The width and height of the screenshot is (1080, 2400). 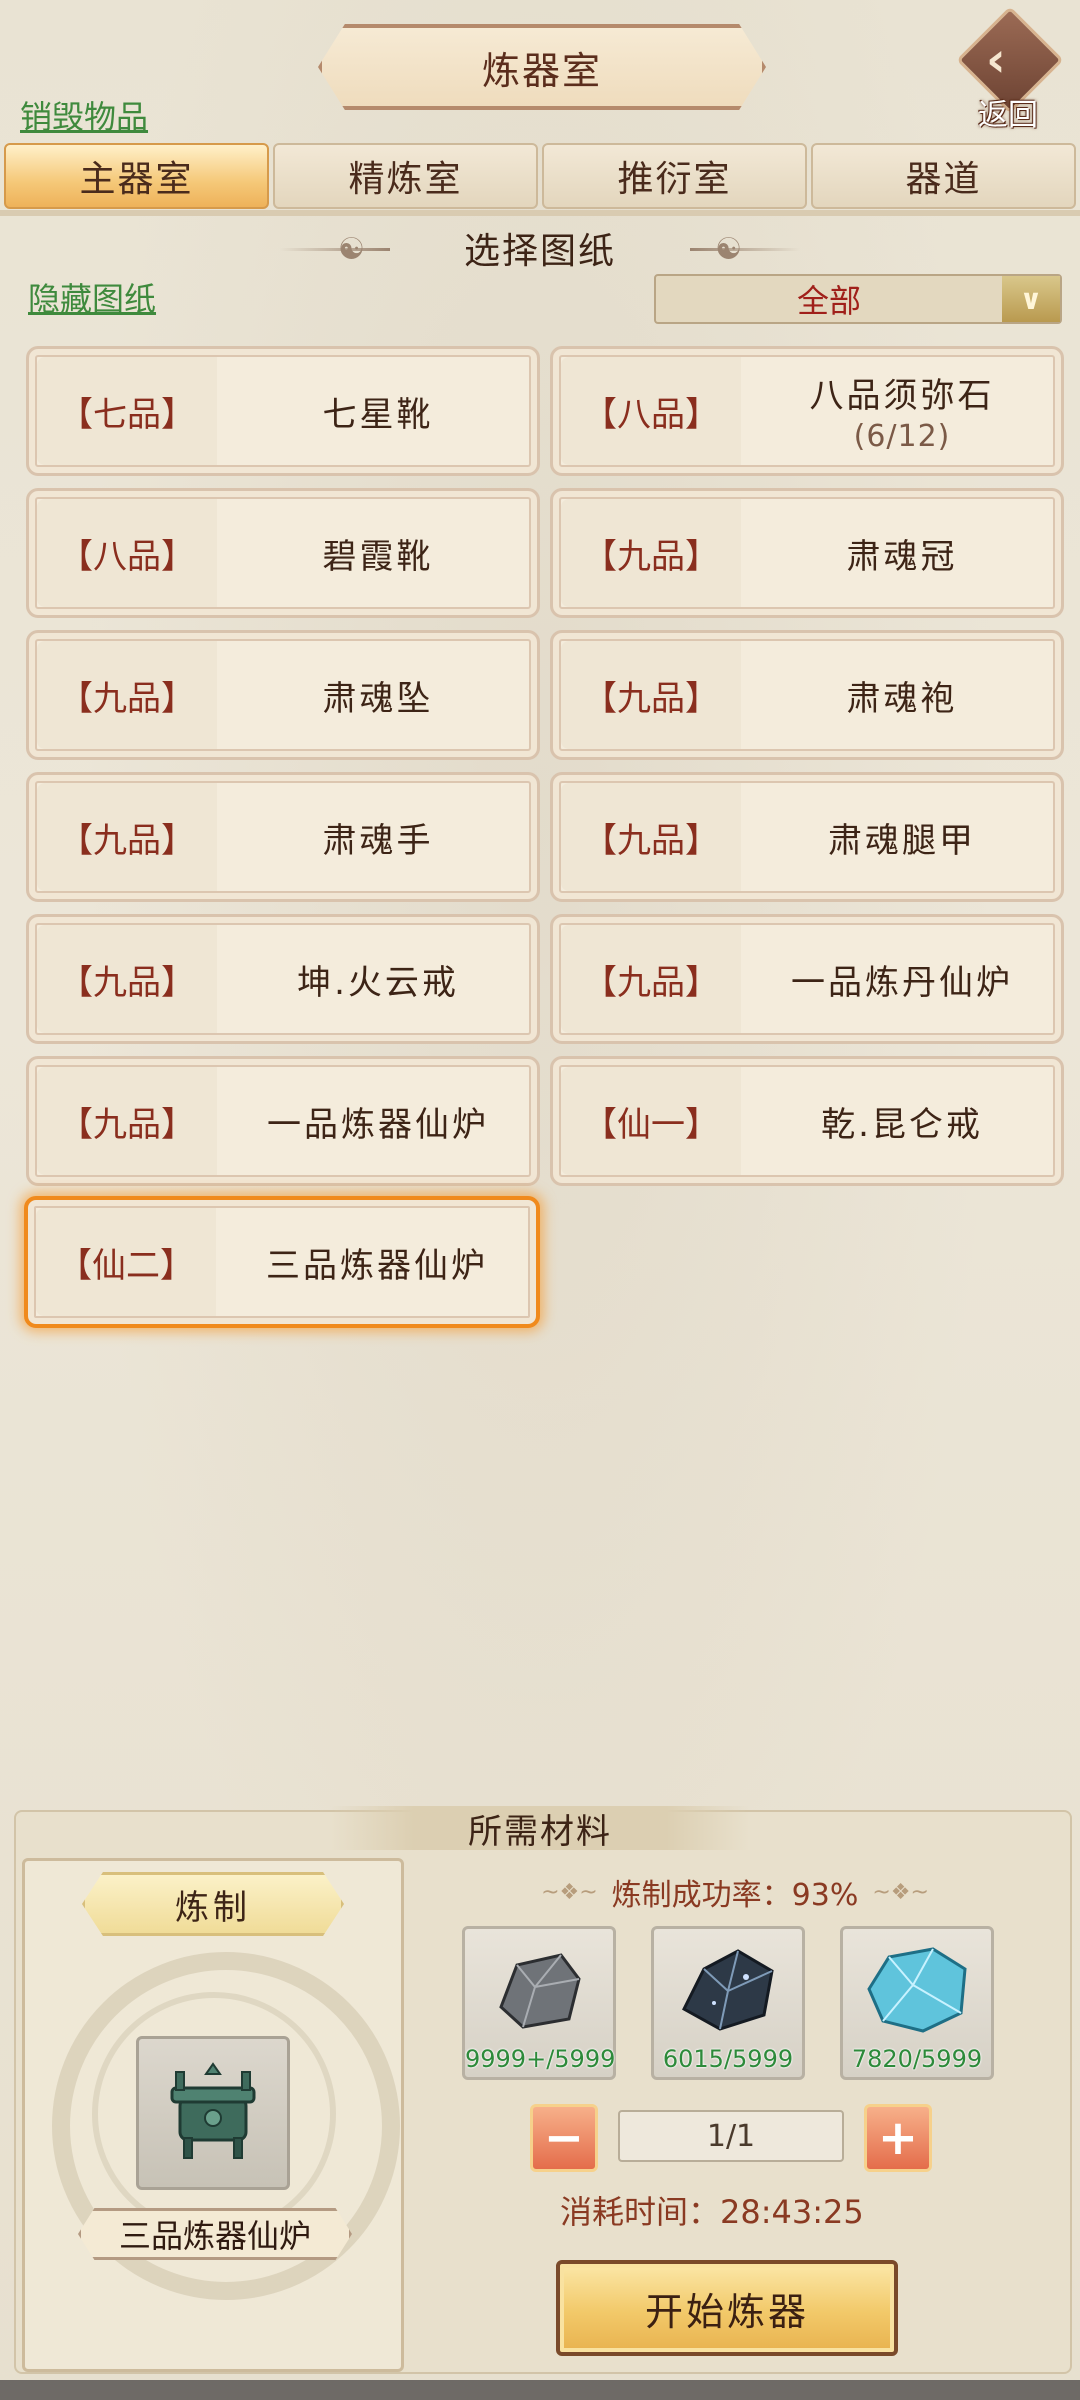 What do you see at coordinates (283, 979) in the screenshot?
I see `blueprint-card: 【九品】 坤.火云戒` at bounding box center [283, 979].